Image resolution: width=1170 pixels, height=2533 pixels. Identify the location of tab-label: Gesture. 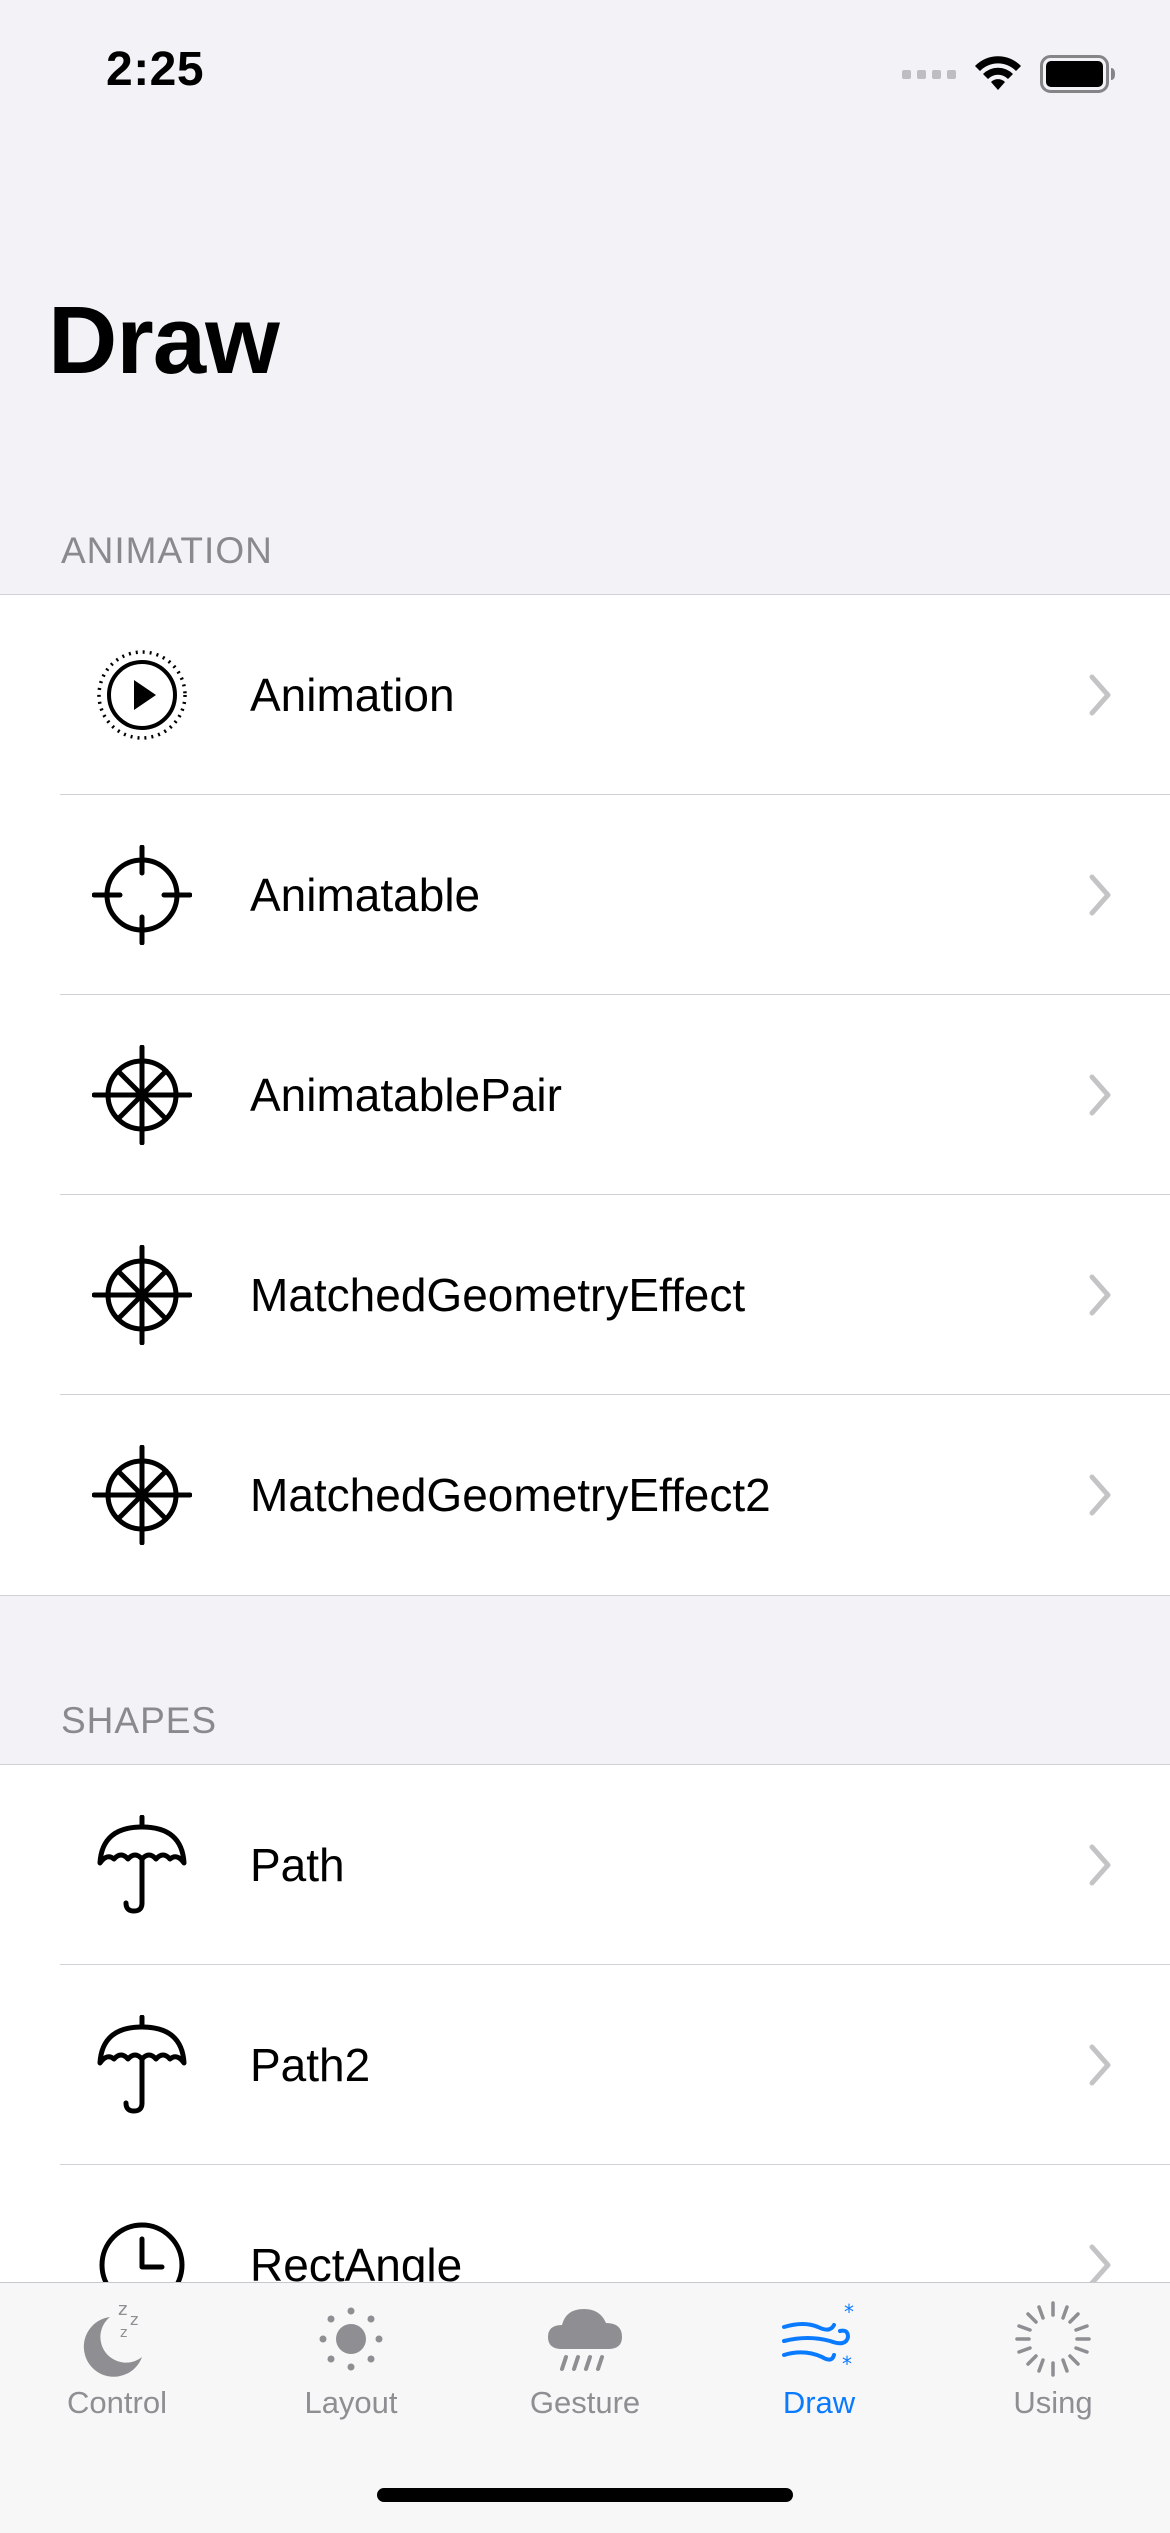
(585, 2402).